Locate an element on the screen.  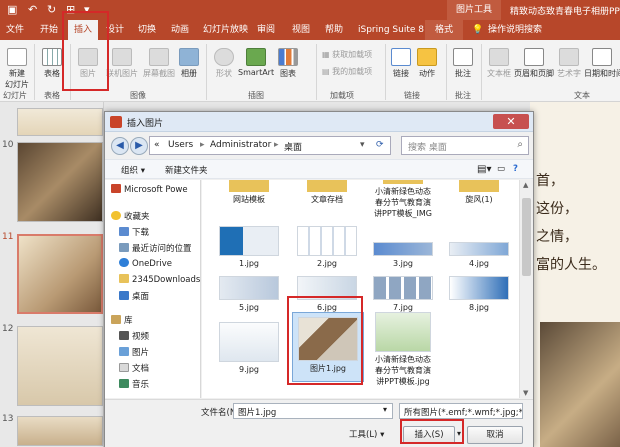
scrollbar-thumb is located at coordinates (526, 237).